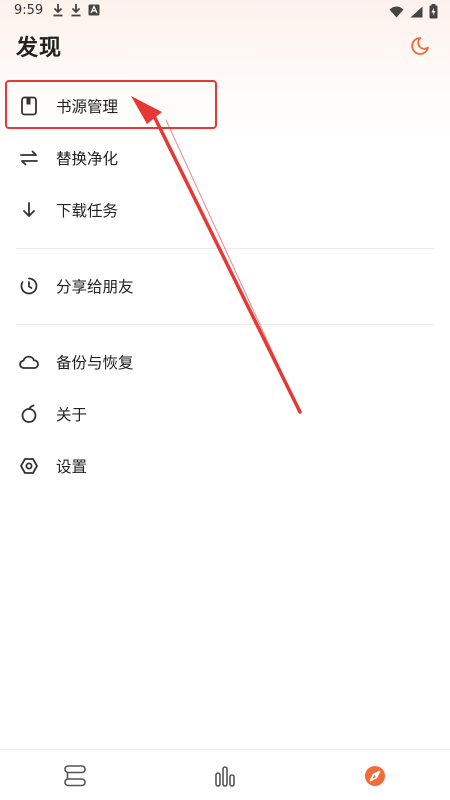 Image resolution: width=450 pixels, height=800 pixels. What do you see at coordinates (72, 415) in the screenshot?
I see `menu-item-label: 关于` at bounding box center [72, 415].